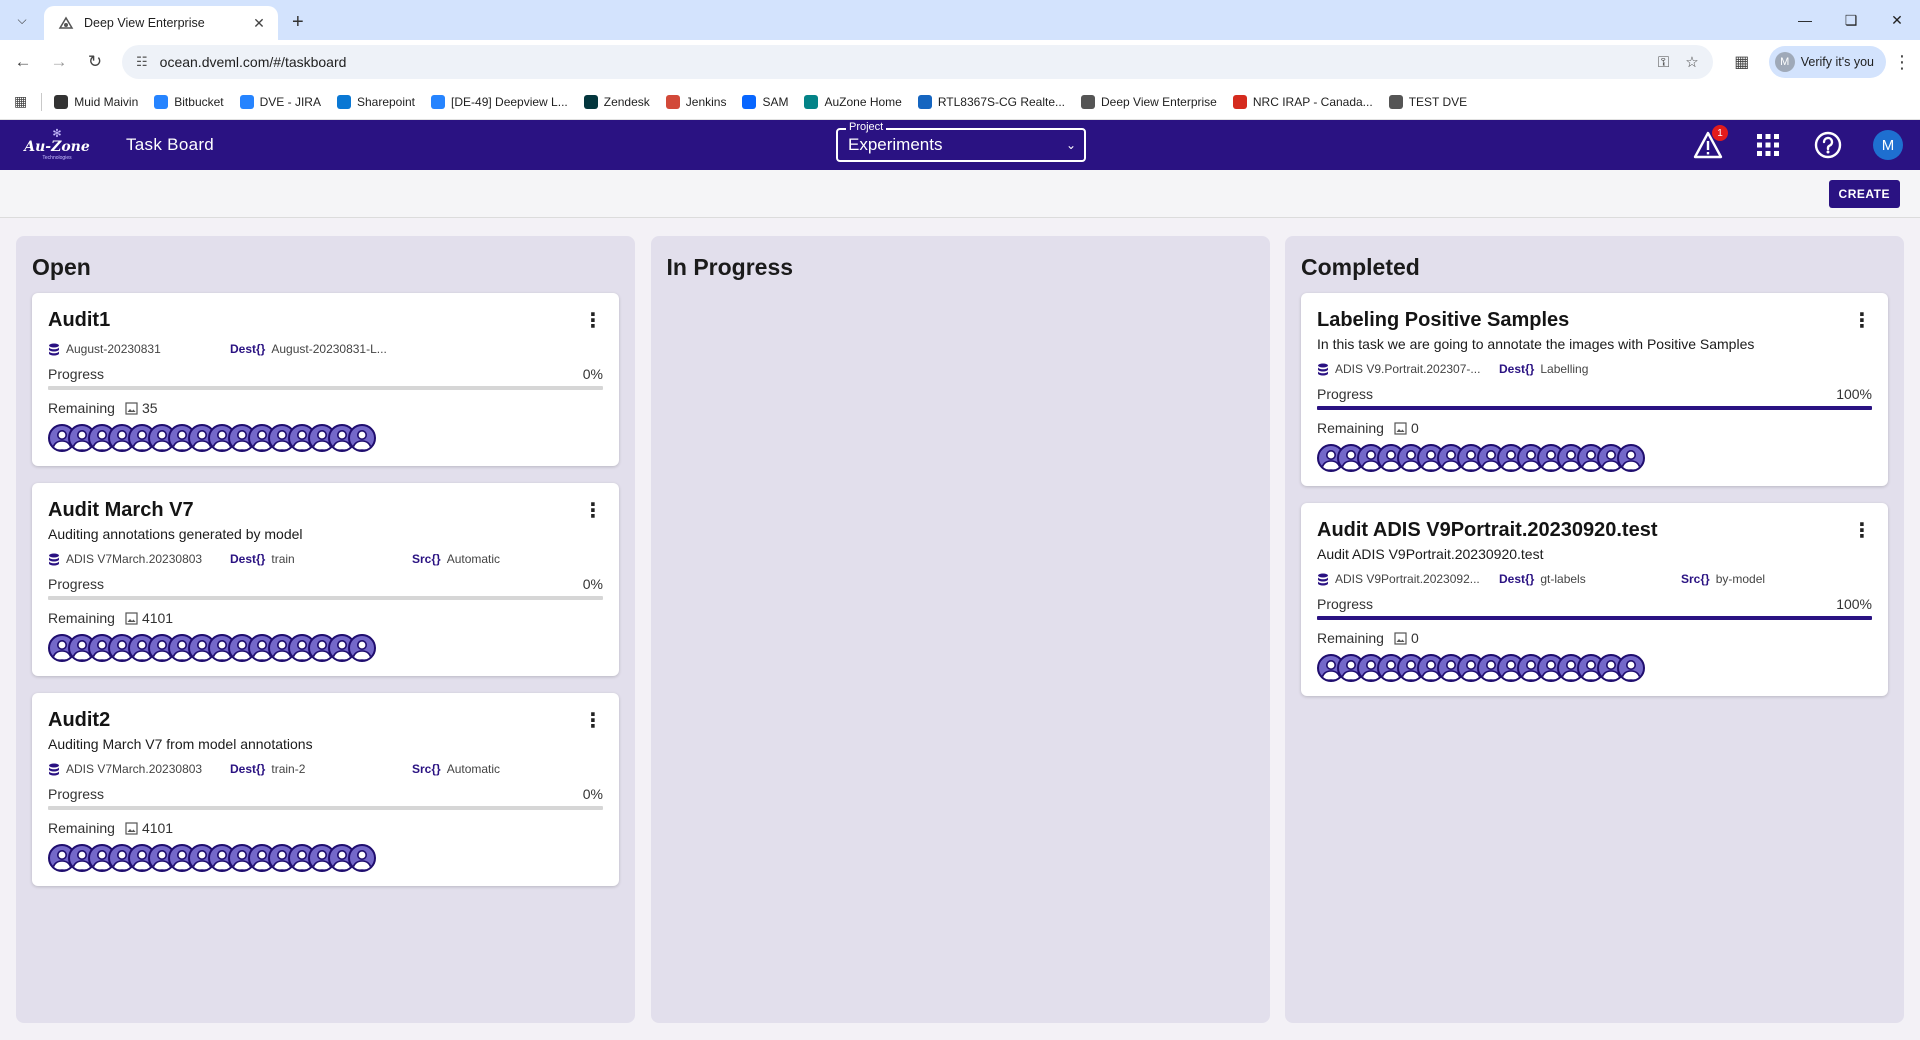 This screenshot has width=1920, height=1040. I want to click on bookmark-jenkins-icon, so click(672, 101).